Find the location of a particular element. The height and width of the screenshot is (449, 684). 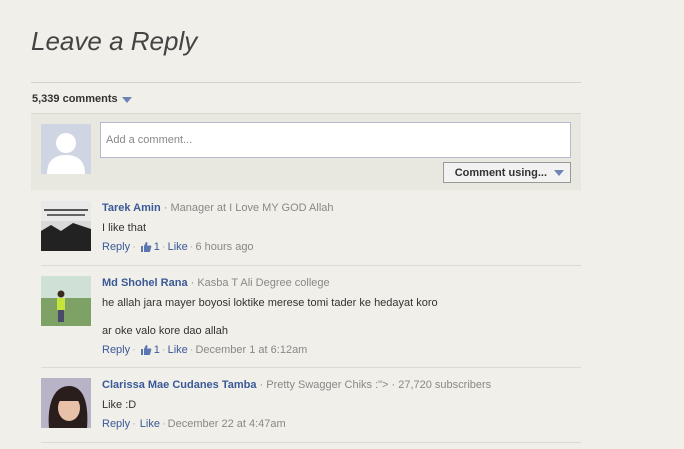

comment-count: 5,339 comments is located at coordinates (75, 99).